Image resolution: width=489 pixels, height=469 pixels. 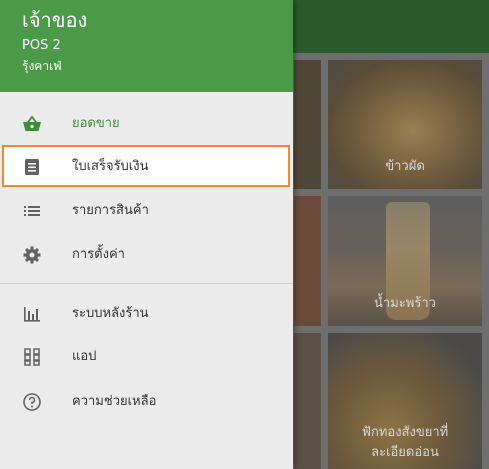 What do you see at coordinates (32, 402) in the screenshot?
I see `help-icon` at bounding box center [32, 402].